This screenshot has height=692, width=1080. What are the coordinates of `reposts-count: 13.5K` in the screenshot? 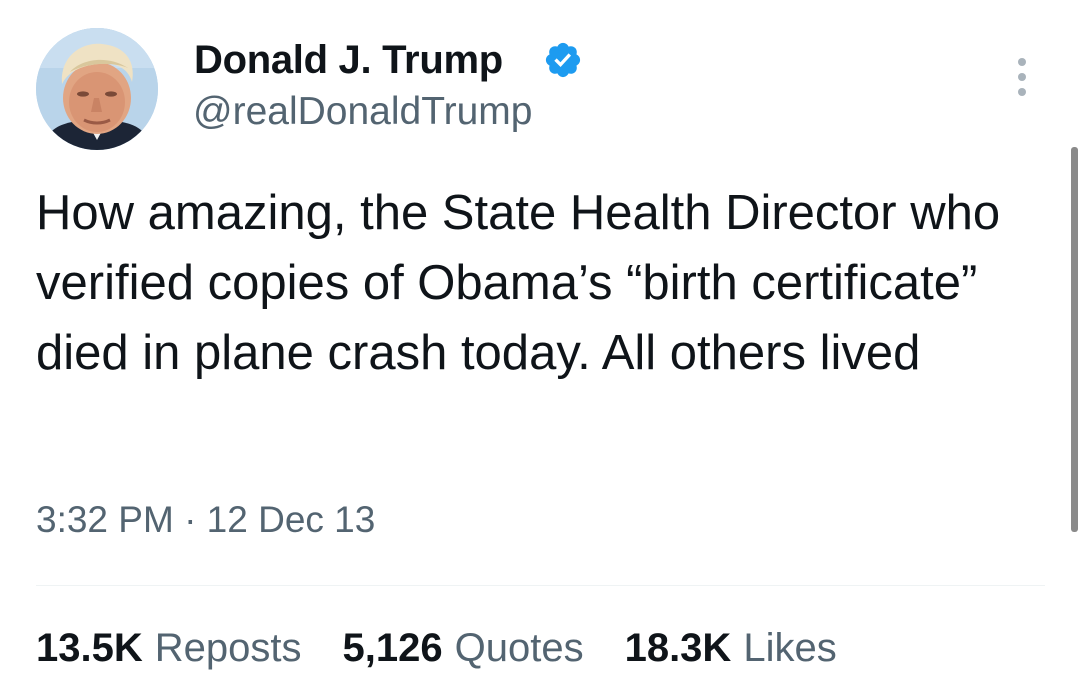 It's located at (89, 648).